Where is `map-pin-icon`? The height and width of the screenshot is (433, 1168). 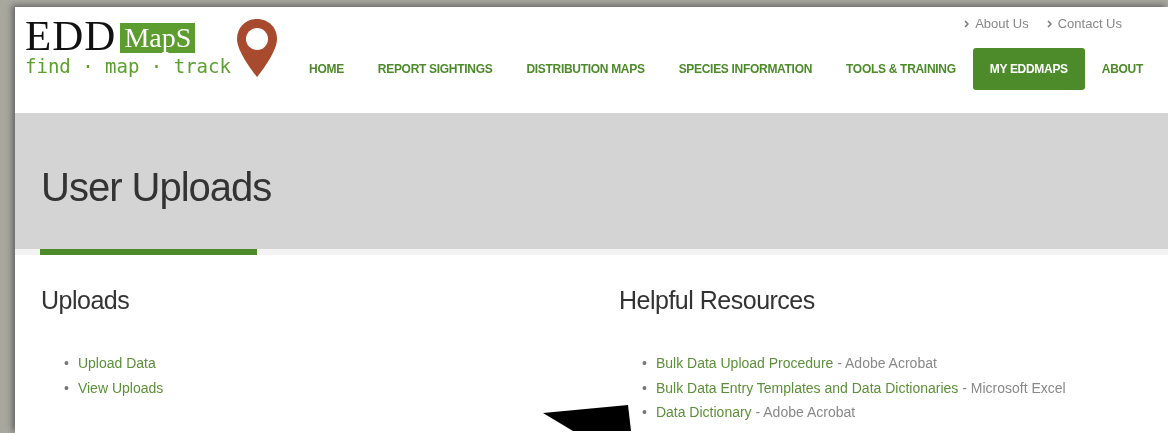 map-pin-icon is located at coordinates (256, 48).